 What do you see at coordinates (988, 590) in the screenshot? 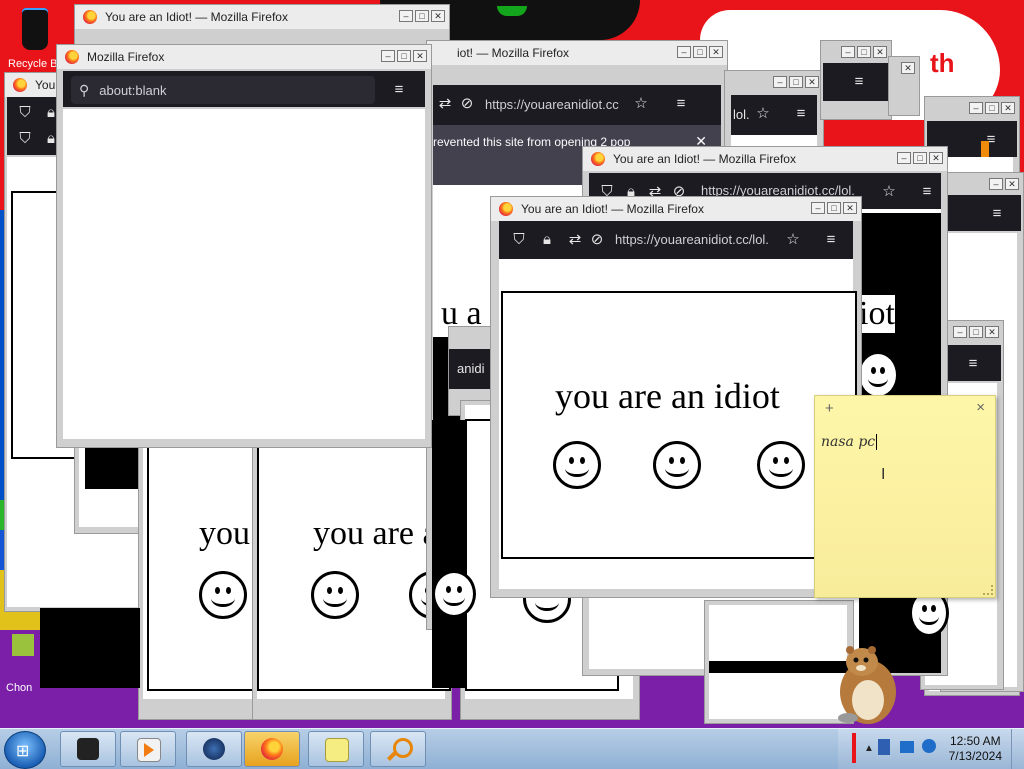
I see `resize-grip-icon` at bounding box center [988, 590].